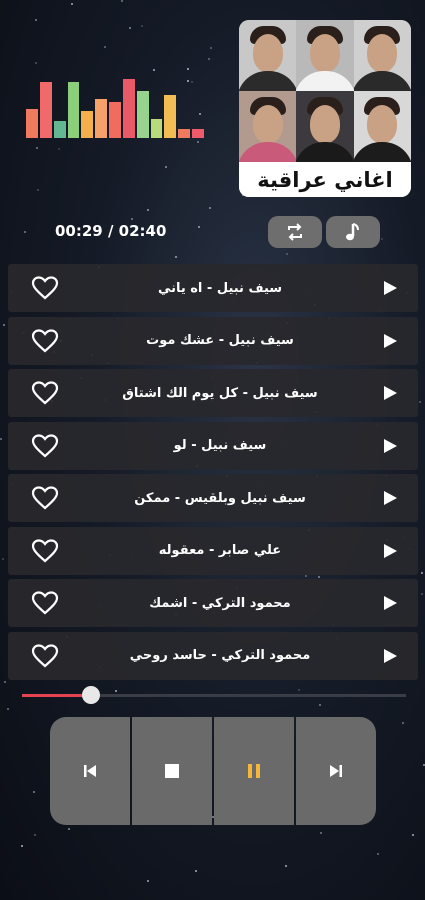  What do you see at coordinates (214, 695) in the screenshot?
I see `seek-bar` at bounding box center [214, 695].